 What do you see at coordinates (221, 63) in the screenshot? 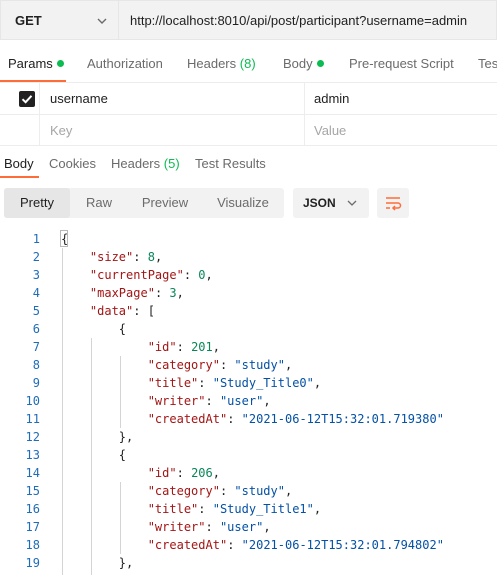
I see `tab-headers: Headers (8)` at bounding box center [221, 63].